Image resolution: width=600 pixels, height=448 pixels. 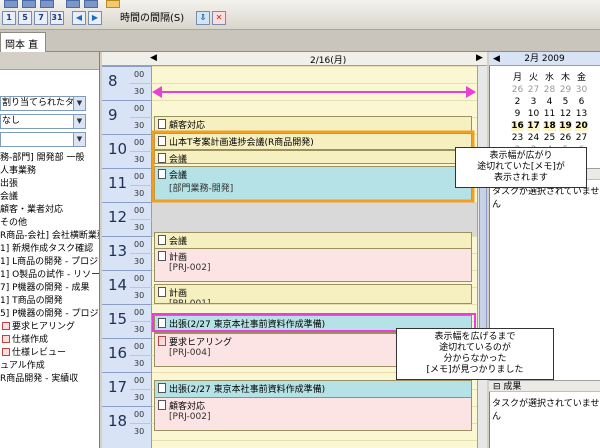 What do you see at coordinates (581, 114) in the screenshot?
I see `calendar-day: 13` at bounding box center [581, 114].